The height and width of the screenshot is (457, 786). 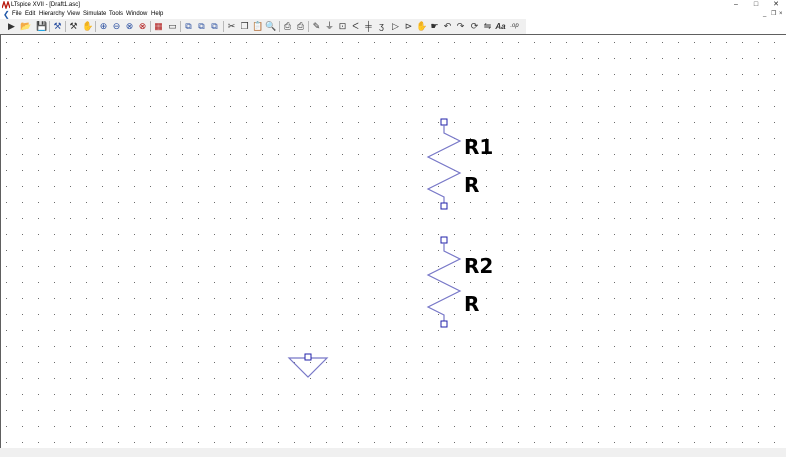 What do you see at coordinates (87, 26) in the screenshot?
I see `halt-icon: ✋` at bounding box center [87, 26].